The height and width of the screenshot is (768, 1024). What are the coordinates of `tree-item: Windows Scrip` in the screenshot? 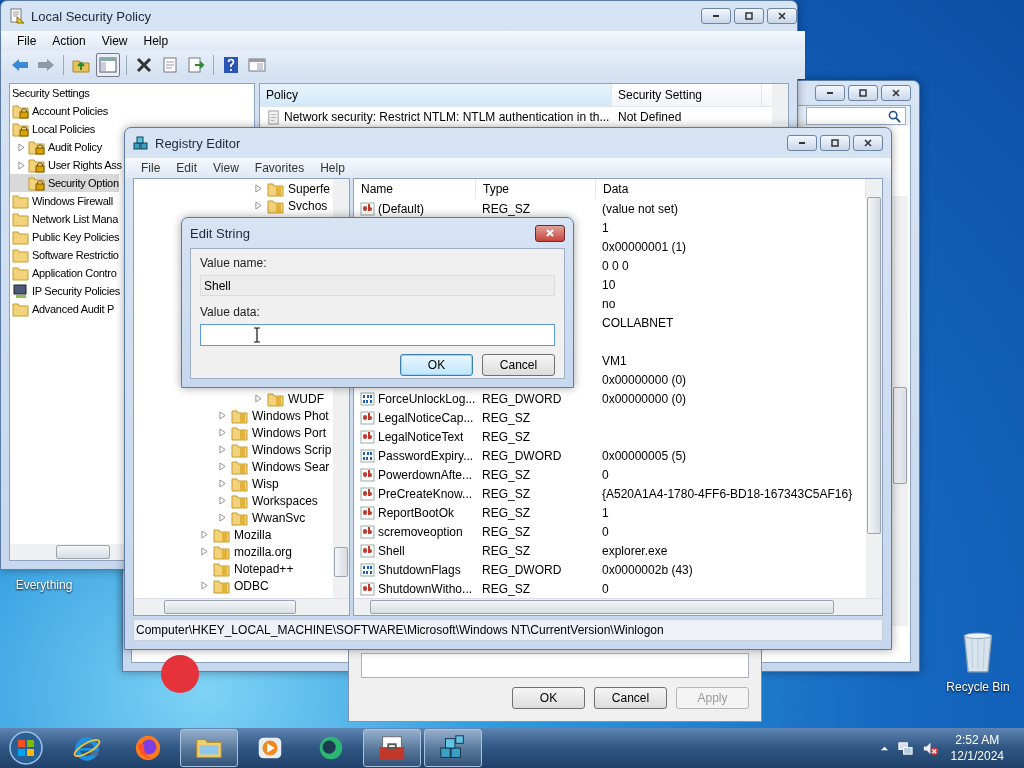 It's located at (233, 449).